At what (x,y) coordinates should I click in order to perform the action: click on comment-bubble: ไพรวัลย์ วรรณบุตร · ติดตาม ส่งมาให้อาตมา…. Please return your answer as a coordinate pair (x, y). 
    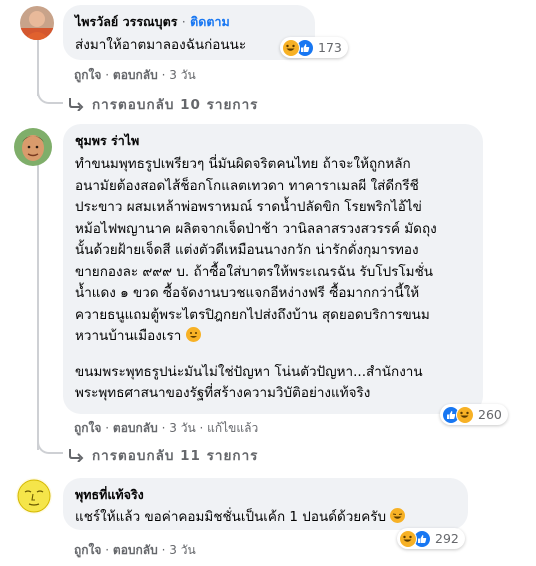
    Looking at the image, I should click on (189, 32).